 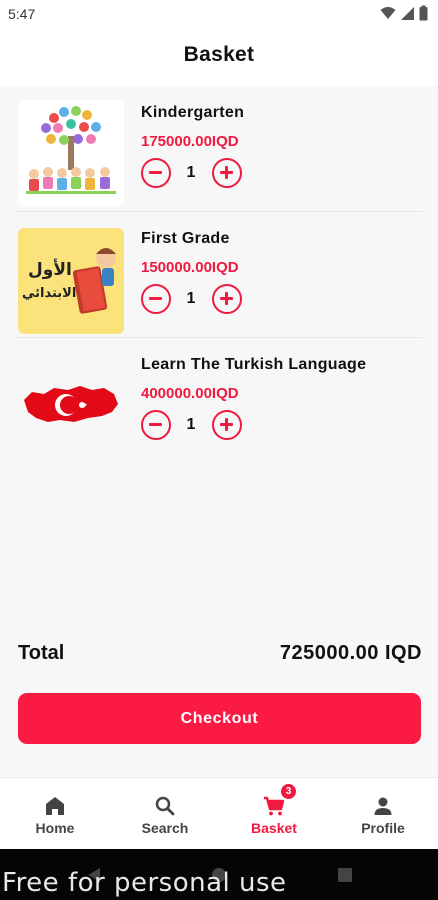 I want to click on item-price: 400000.00IQD, so click(x=190, y=393).